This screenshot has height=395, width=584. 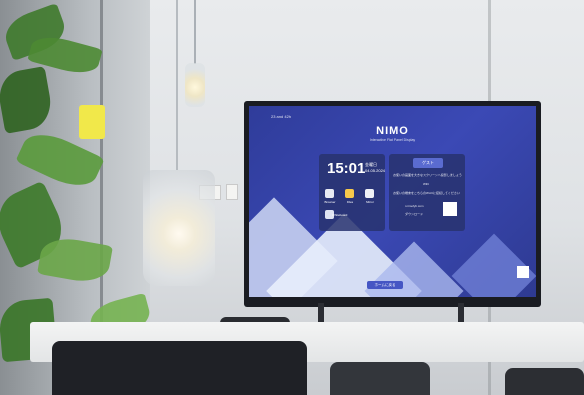 What do you see at coordinates (392, 140) in the screenshot?
I see `brand-subtitle: Interactive Flat Panel Display` at bounding box center [392, 140].